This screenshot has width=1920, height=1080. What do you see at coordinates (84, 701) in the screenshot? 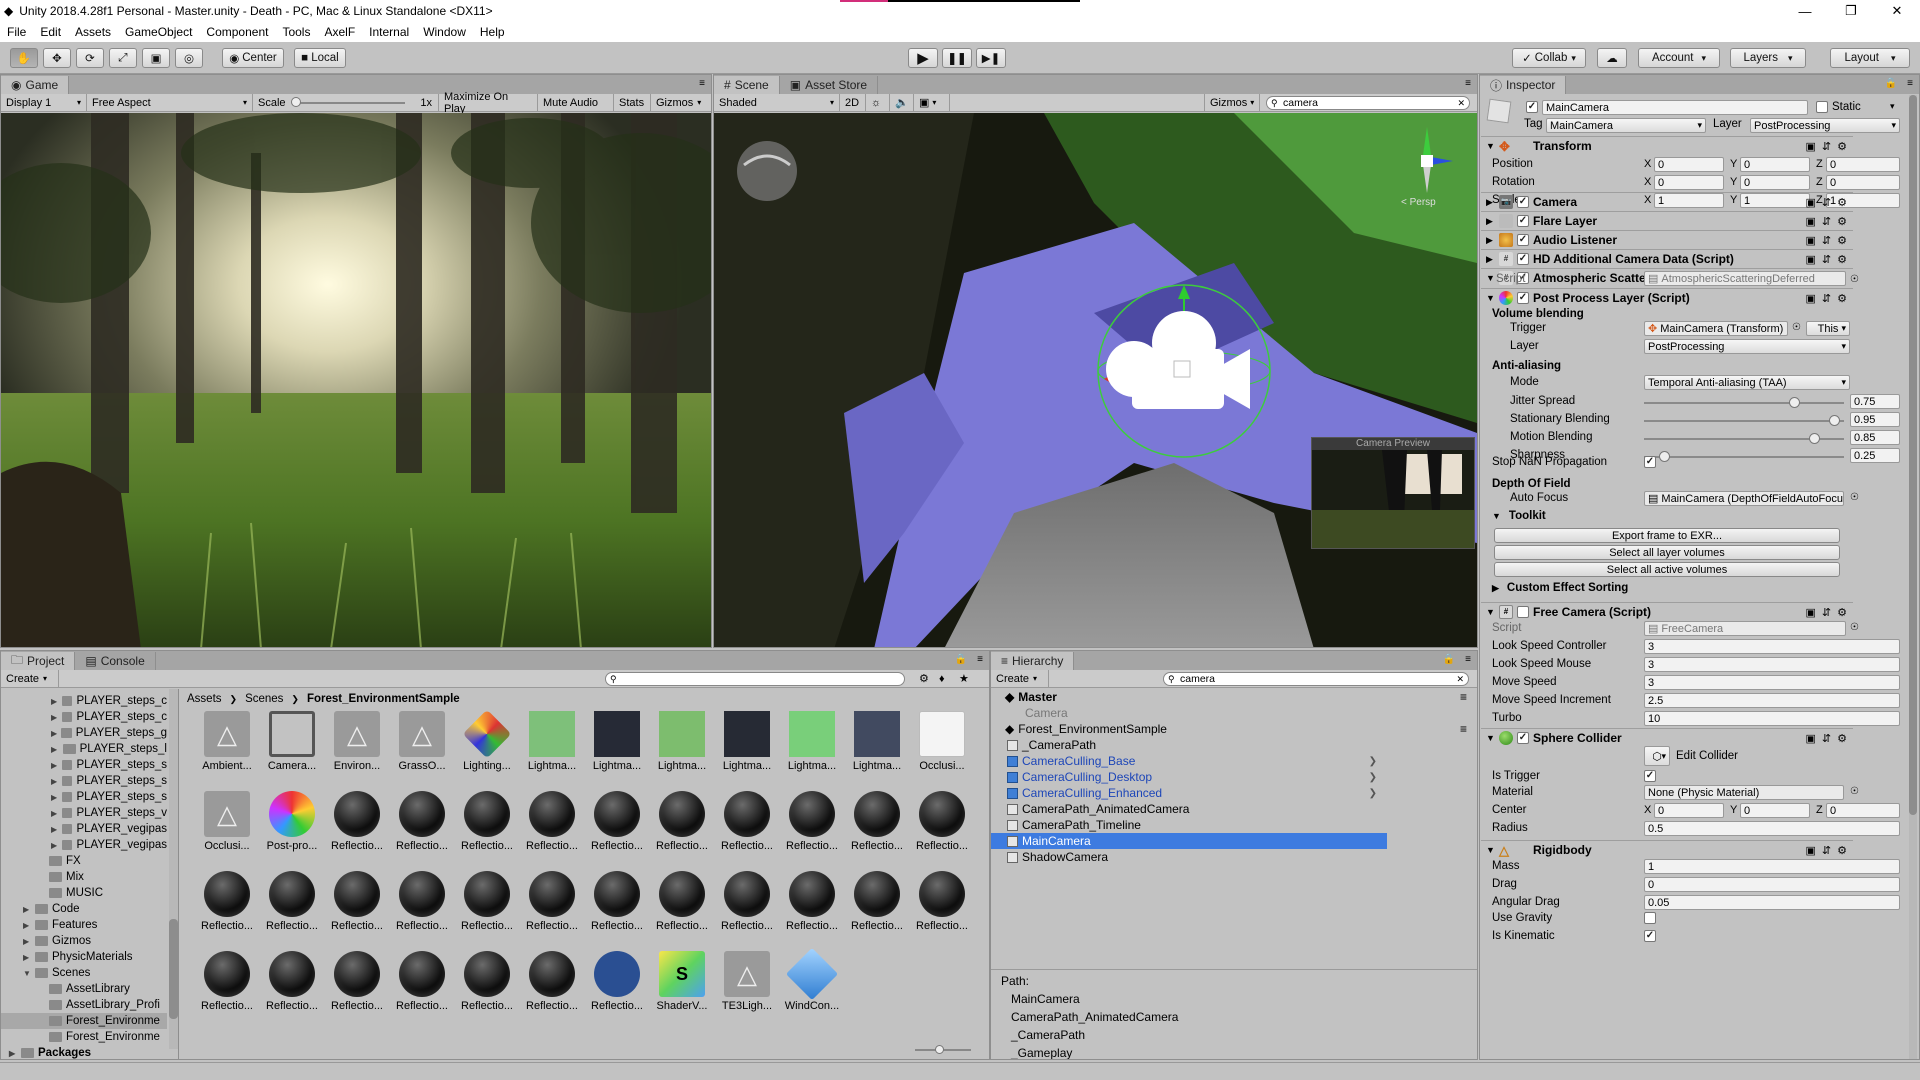
I see `tree-item: ▶ PLAYER_steps_c` at bounding box center [84, 701].